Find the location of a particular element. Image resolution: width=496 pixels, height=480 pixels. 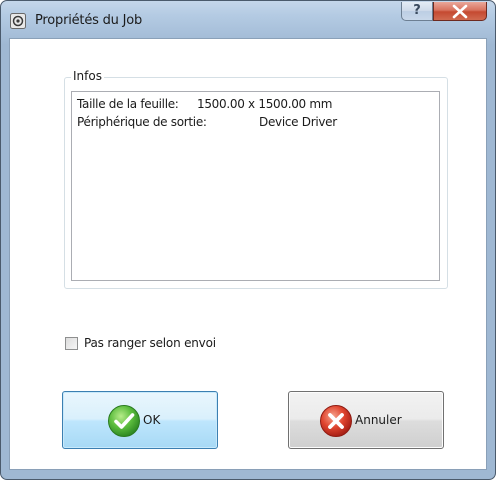

title-bar: Propriétés du Job ? is located at coordinates (248, 19).